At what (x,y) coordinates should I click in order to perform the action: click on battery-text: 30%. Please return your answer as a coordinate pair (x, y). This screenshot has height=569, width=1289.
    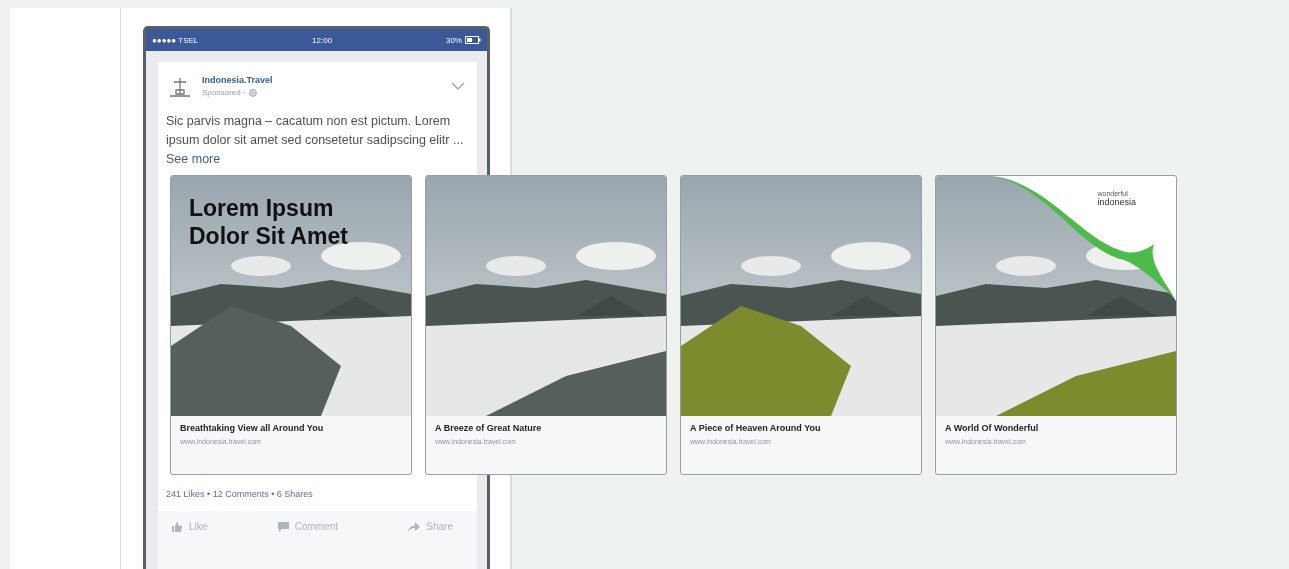
    Looking at the image, I should click on (453, 40).